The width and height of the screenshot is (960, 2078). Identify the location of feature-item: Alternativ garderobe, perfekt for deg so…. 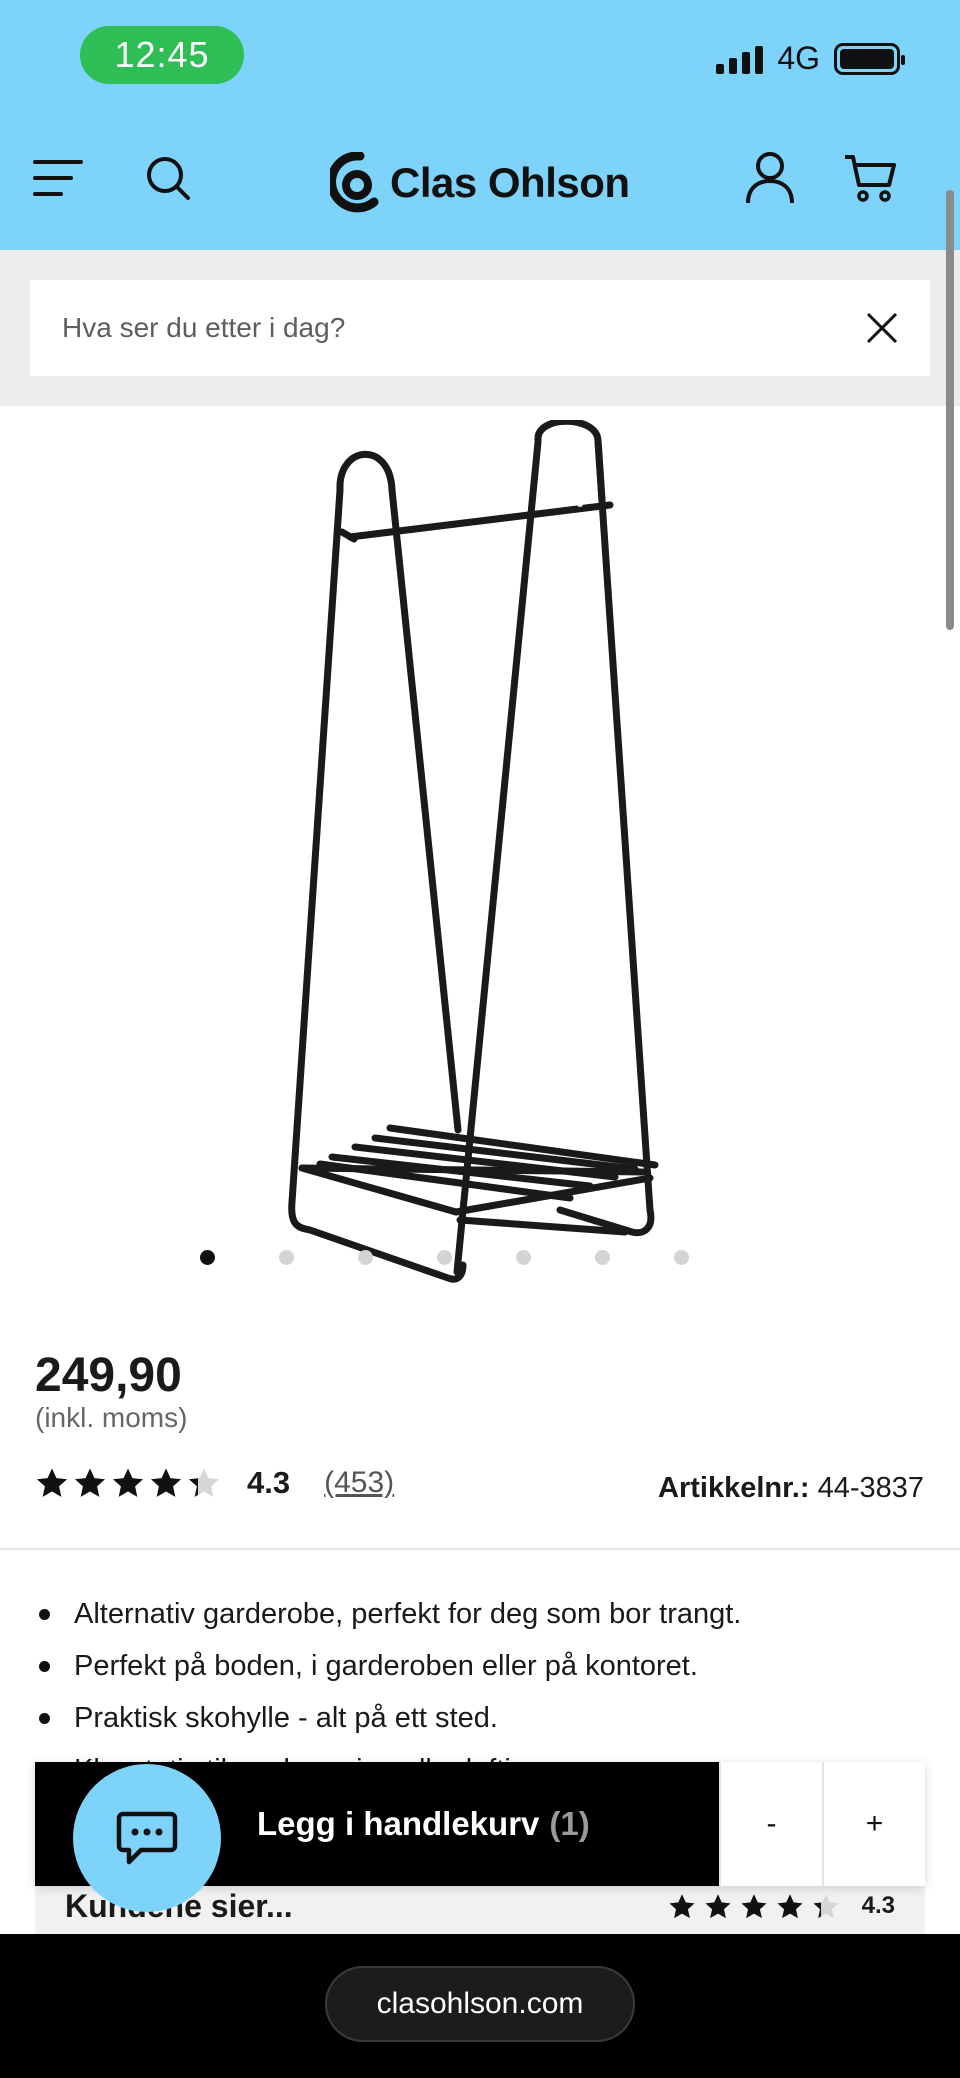
(485, 1614).